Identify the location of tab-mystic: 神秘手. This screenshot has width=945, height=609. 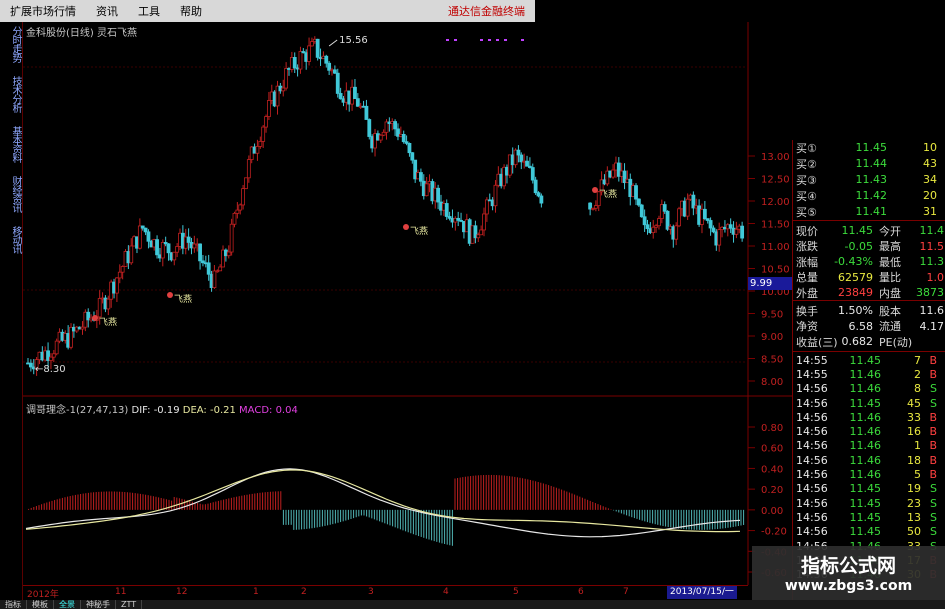
(98, 604).